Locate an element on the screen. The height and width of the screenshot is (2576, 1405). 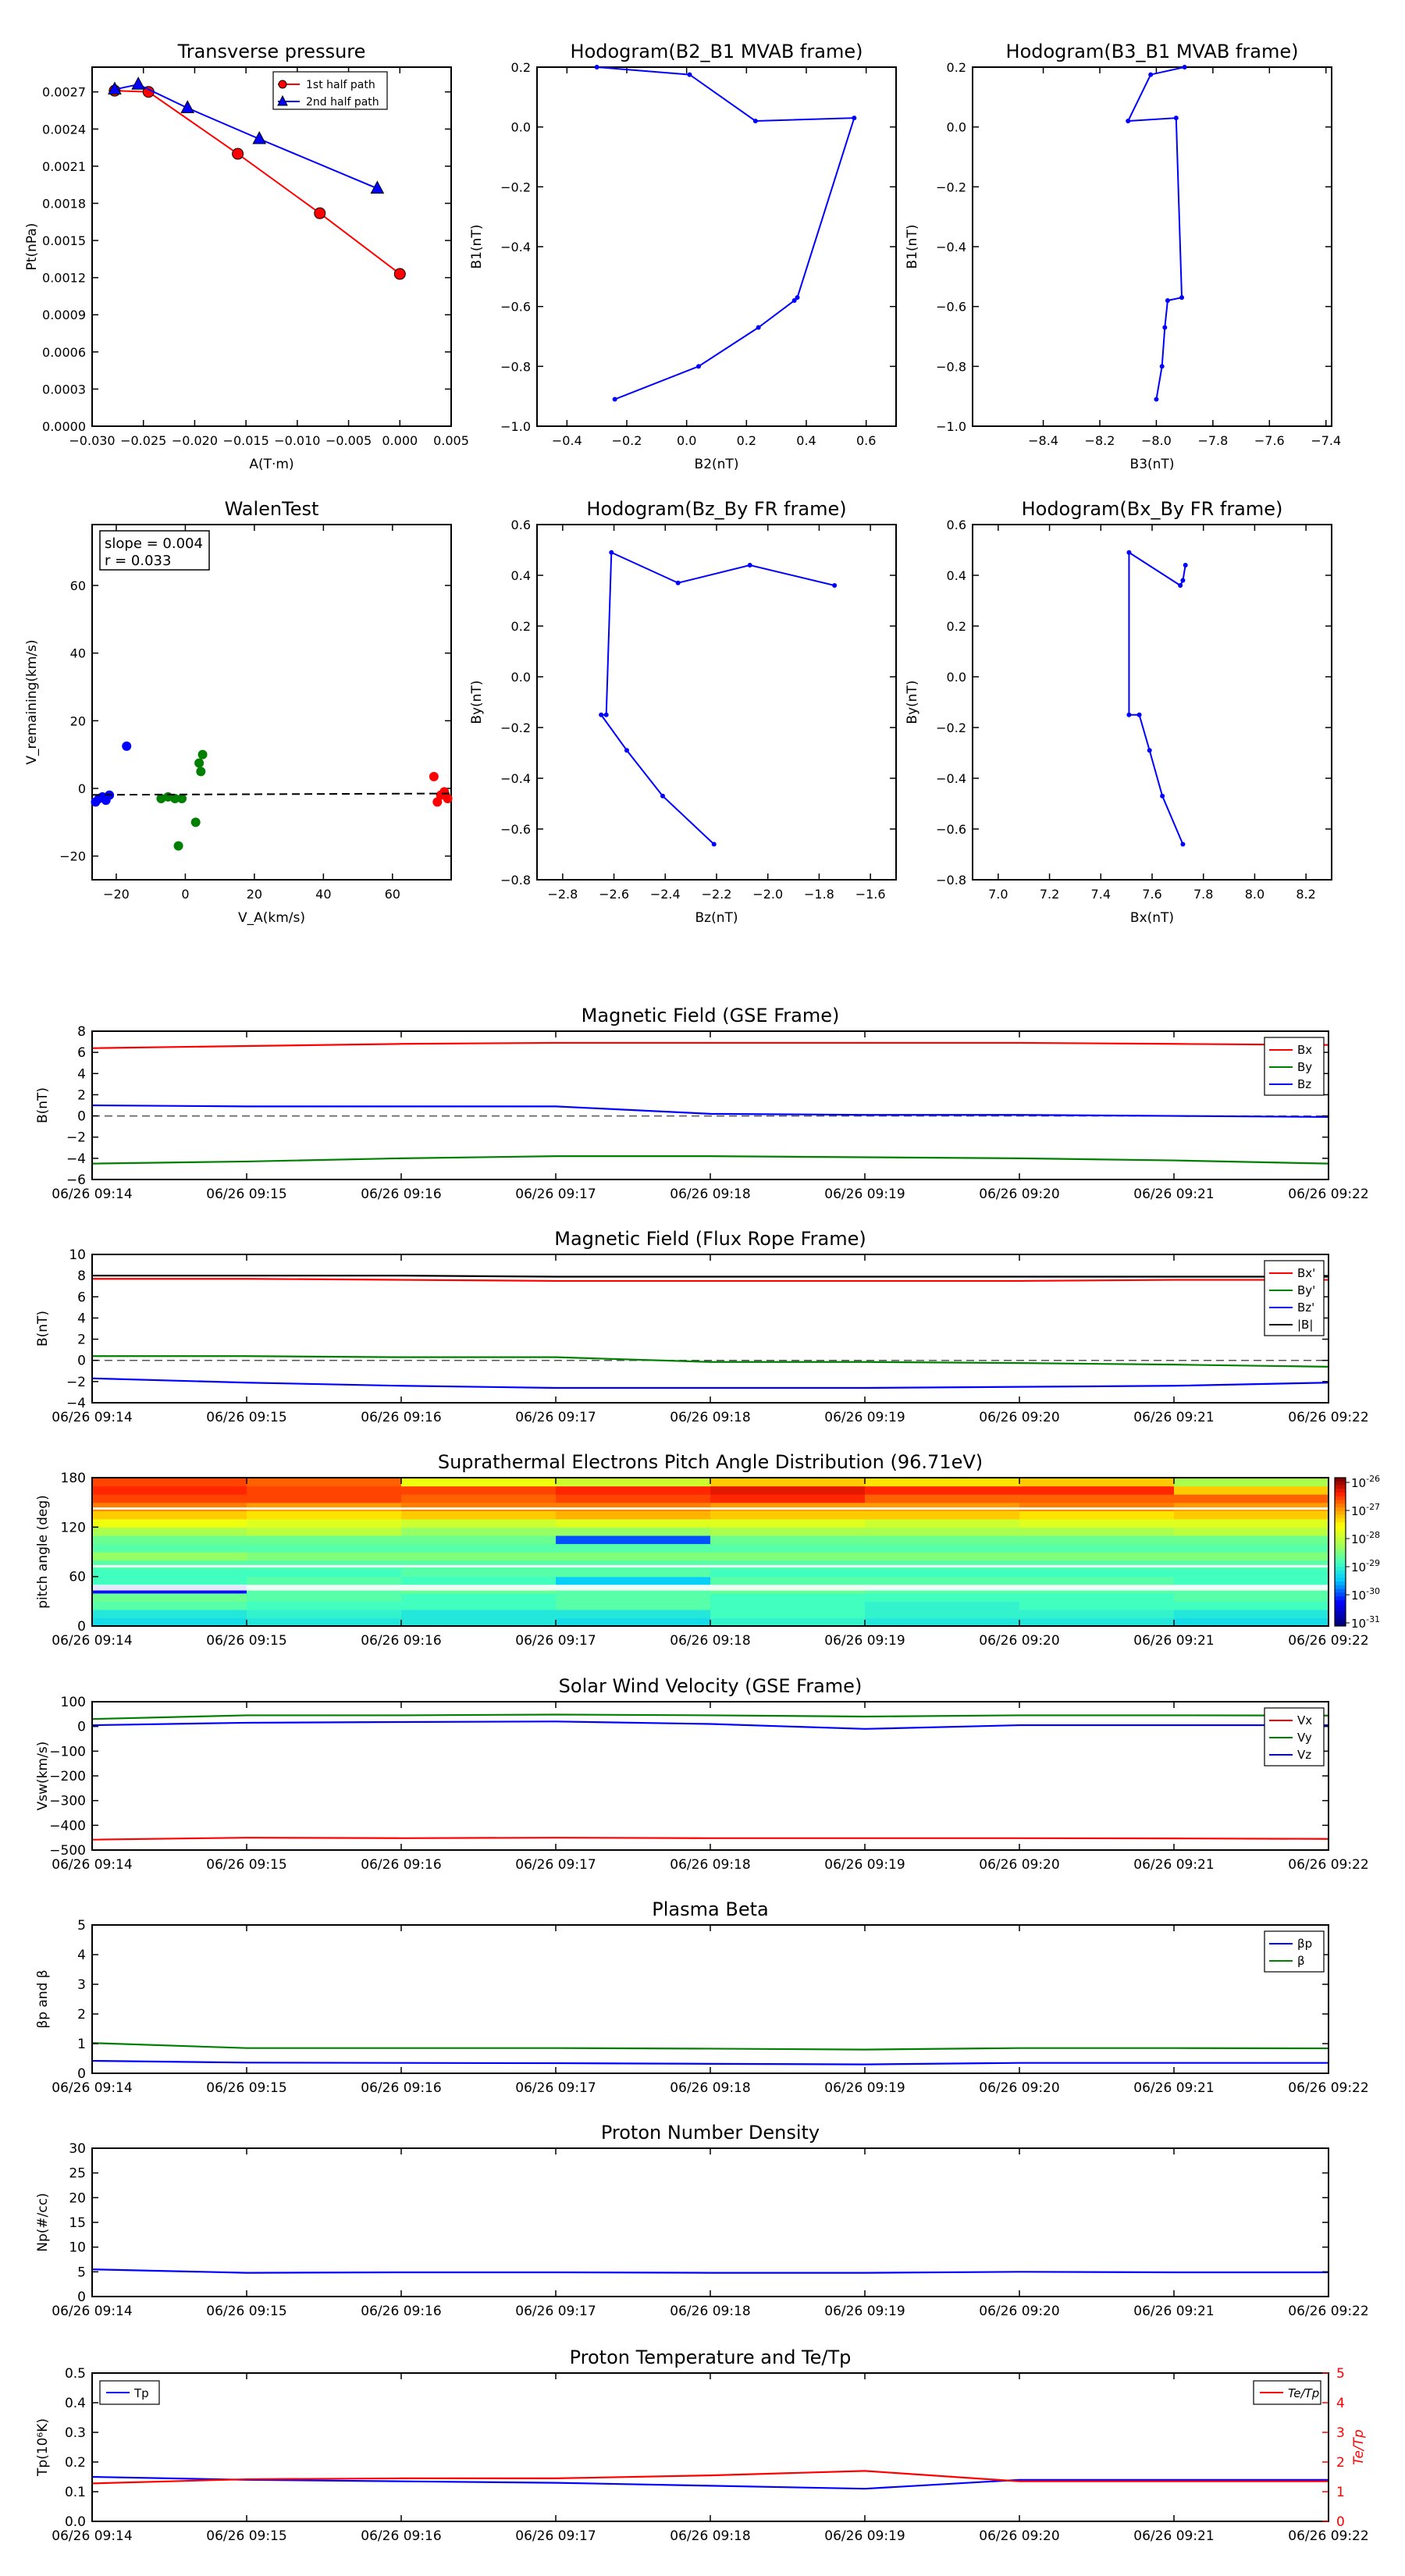
y2-tick-label: 5 is located at coordinates (1341, 2374).